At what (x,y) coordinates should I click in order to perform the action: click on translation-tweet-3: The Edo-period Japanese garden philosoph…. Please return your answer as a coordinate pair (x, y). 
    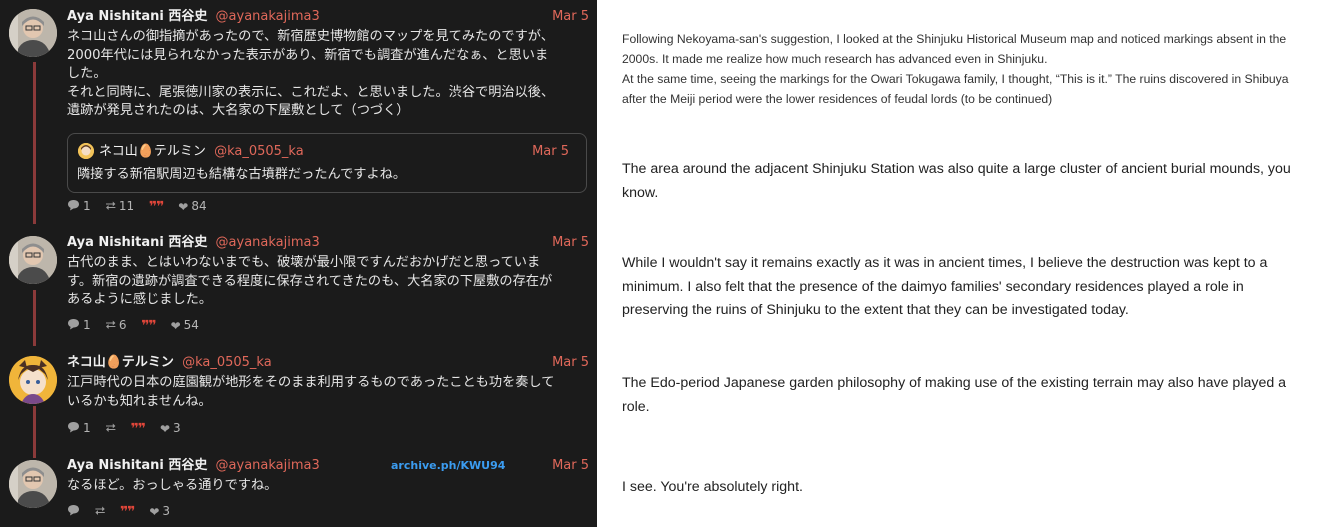
    Looking at the image, I should click on (954, 395).